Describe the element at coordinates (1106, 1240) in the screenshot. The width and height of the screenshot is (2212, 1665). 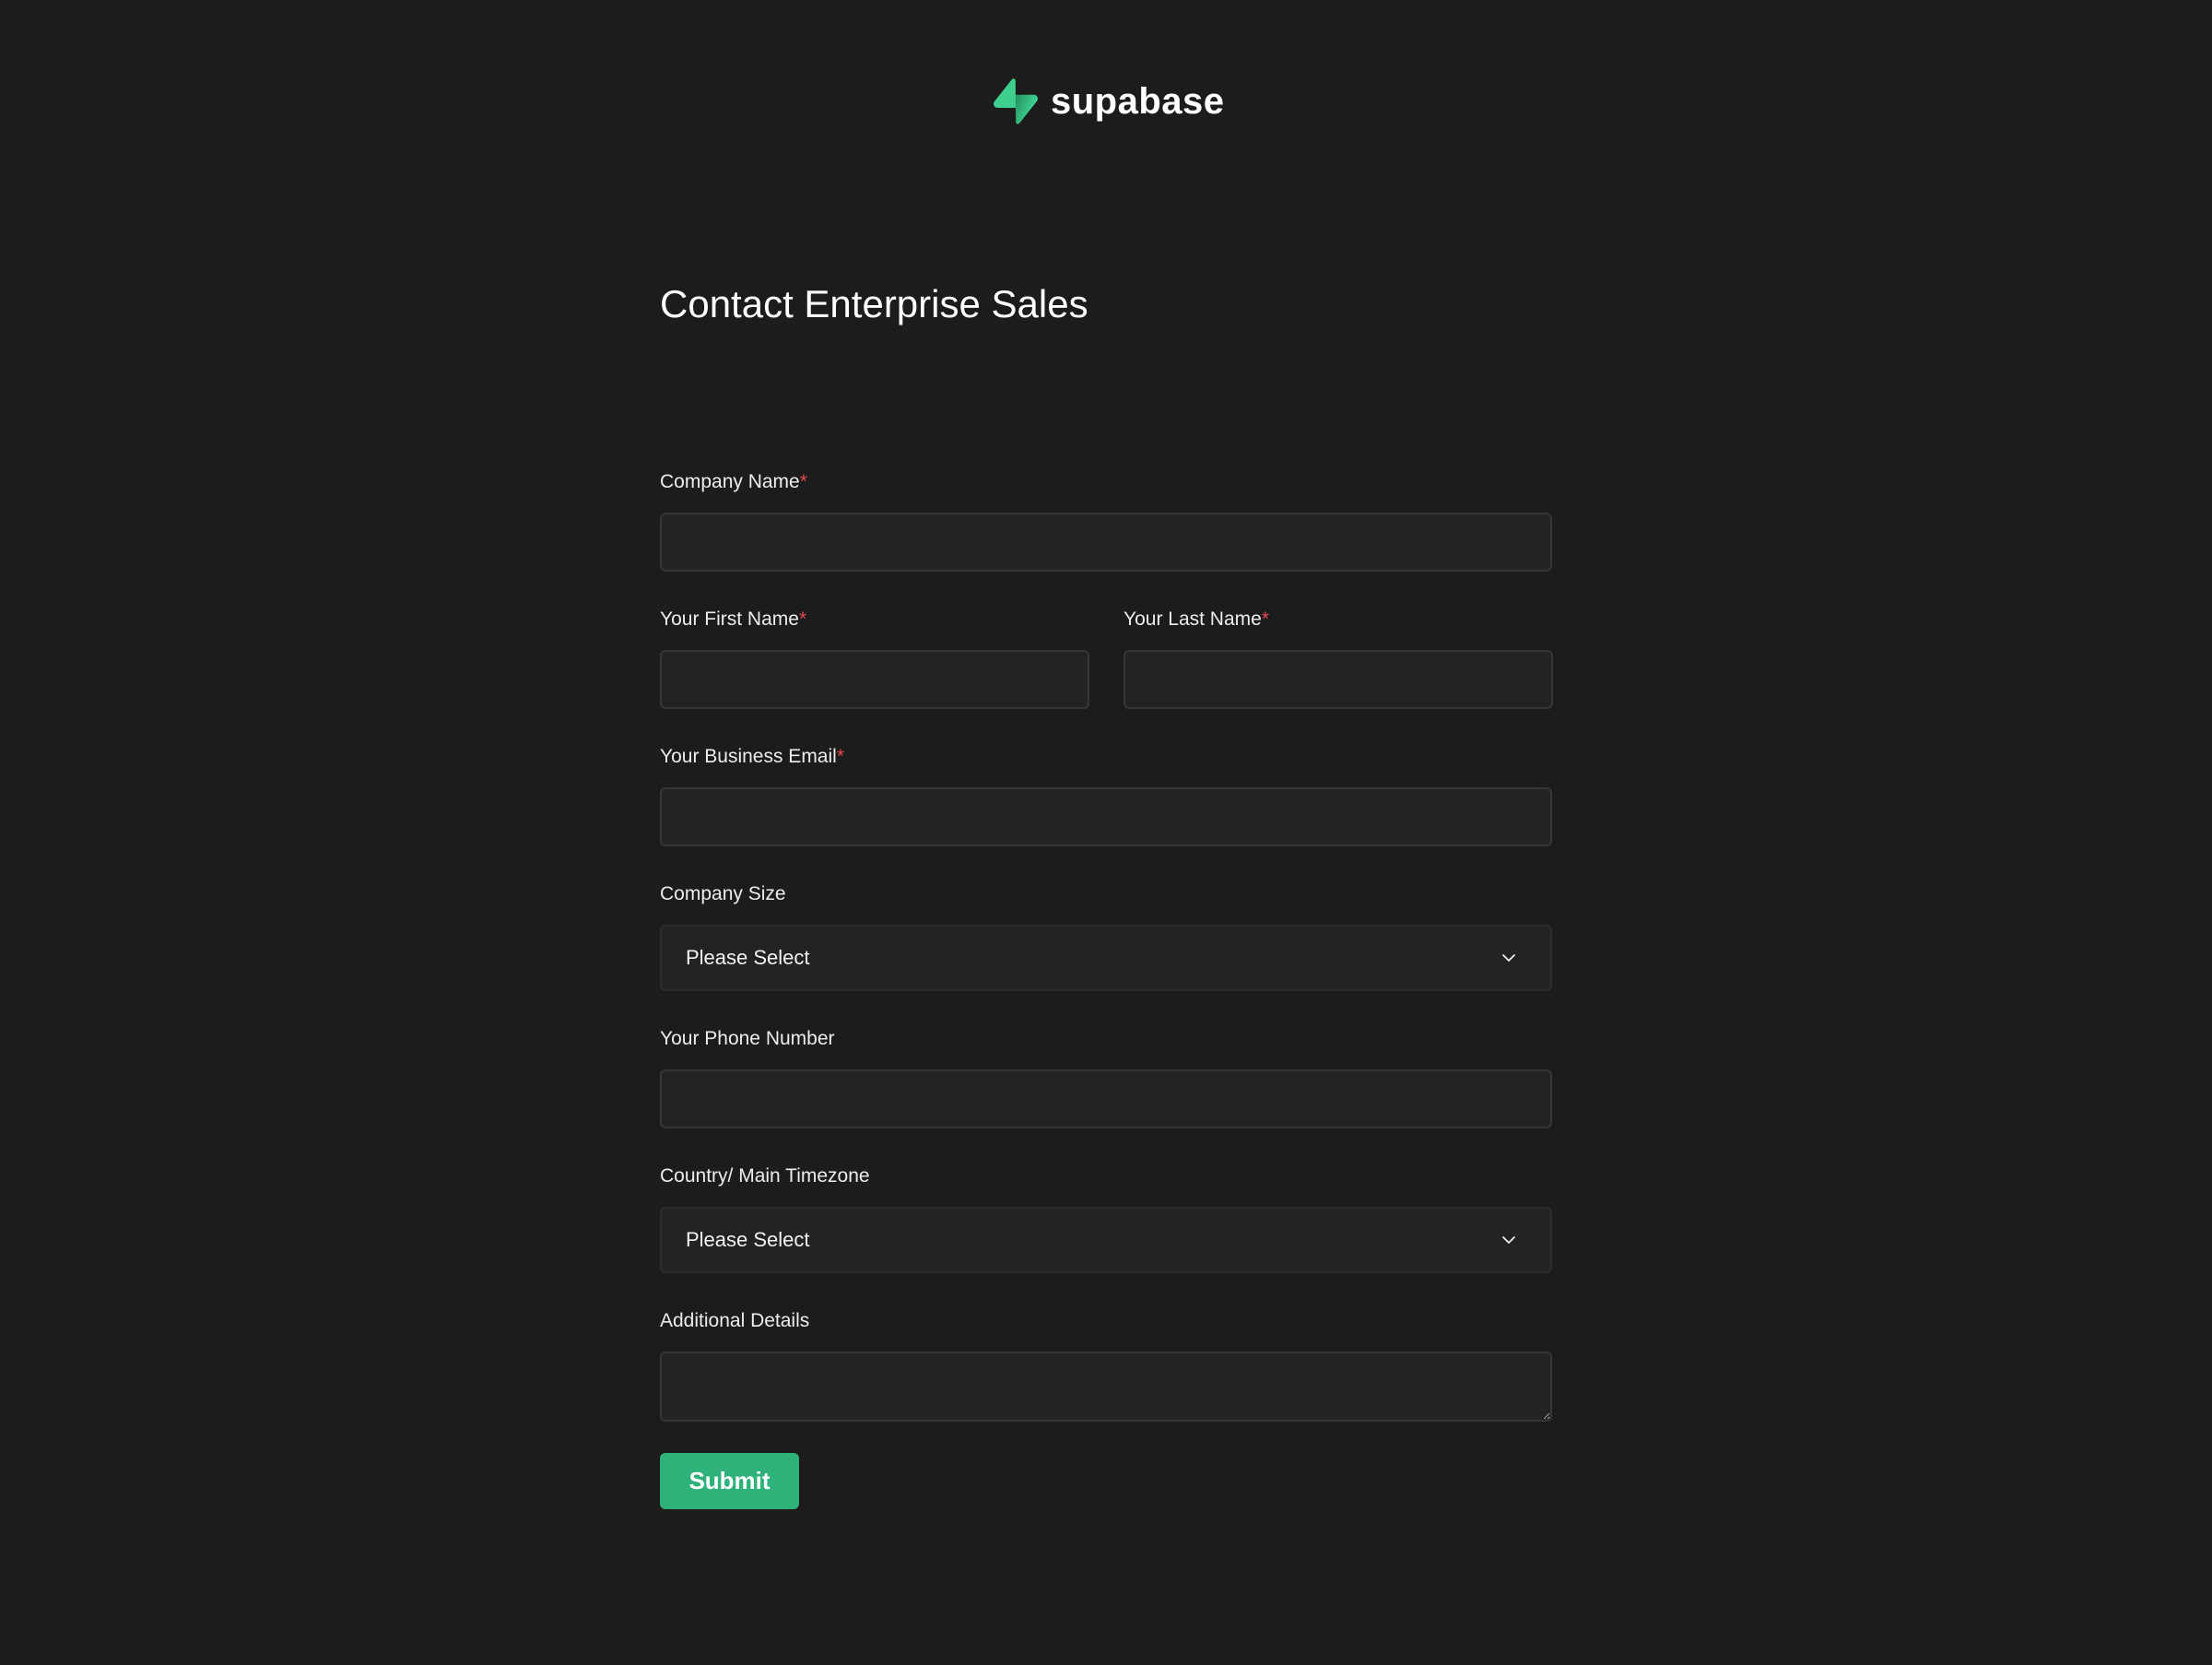
I see `timezone-select: Please Select` at that location.